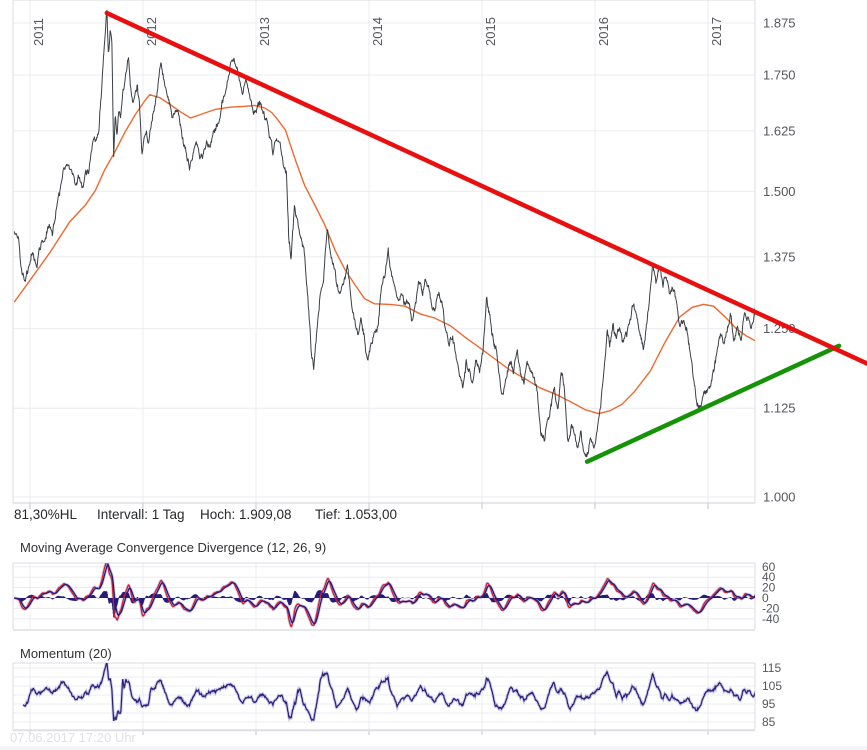 The width and height of the screenshot is (867, 750). I want to click on status-low: Tief: 1.053,00, so click(356, 514).